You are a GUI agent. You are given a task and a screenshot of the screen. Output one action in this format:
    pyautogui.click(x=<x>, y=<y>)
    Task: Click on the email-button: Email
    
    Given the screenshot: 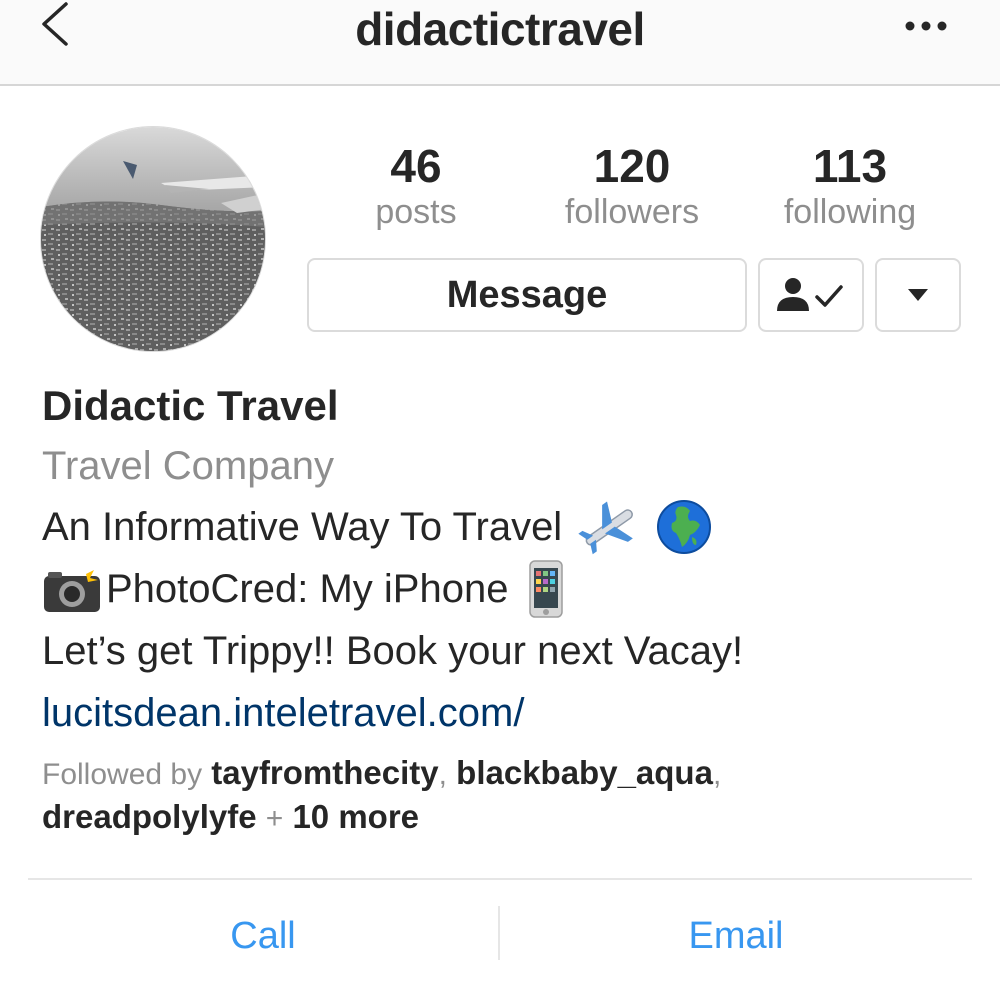 What is the action you would take?
    pyautogui.click(x=736, y=936)
    